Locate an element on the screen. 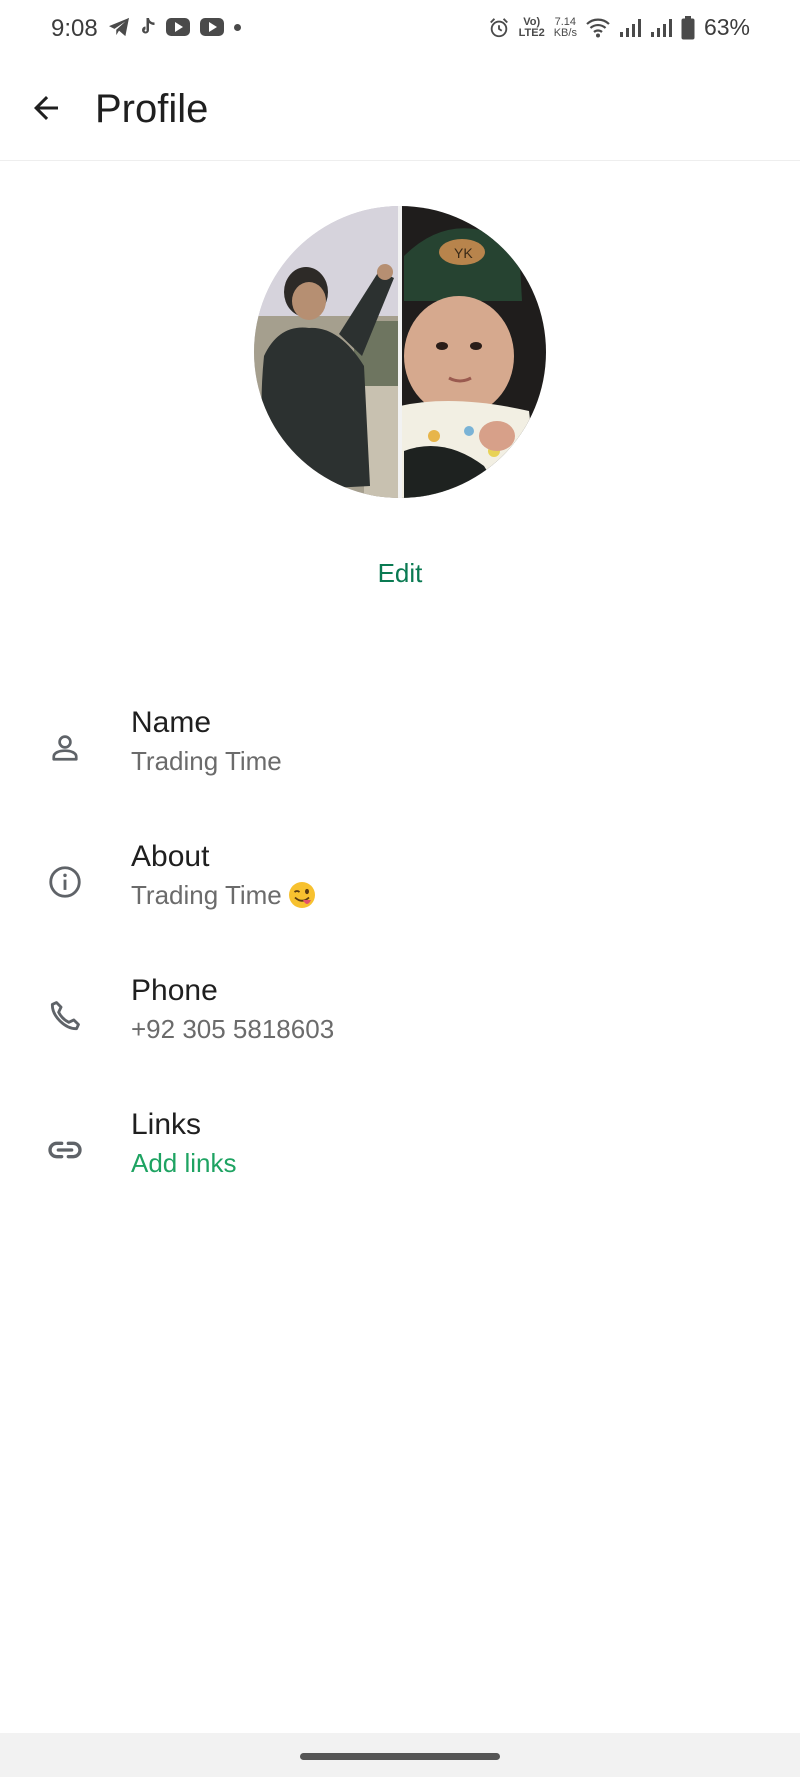  links-row: Links Add links is located at coordinates (400, 1151).